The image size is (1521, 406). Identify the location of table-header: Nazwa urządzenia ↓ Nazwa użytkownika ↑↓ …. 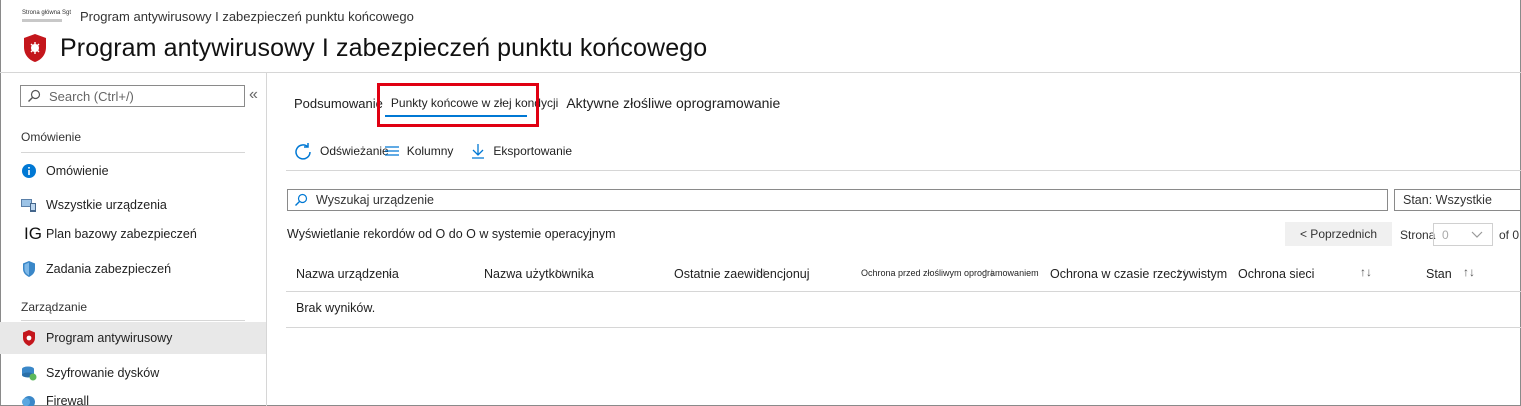
(903, 275).